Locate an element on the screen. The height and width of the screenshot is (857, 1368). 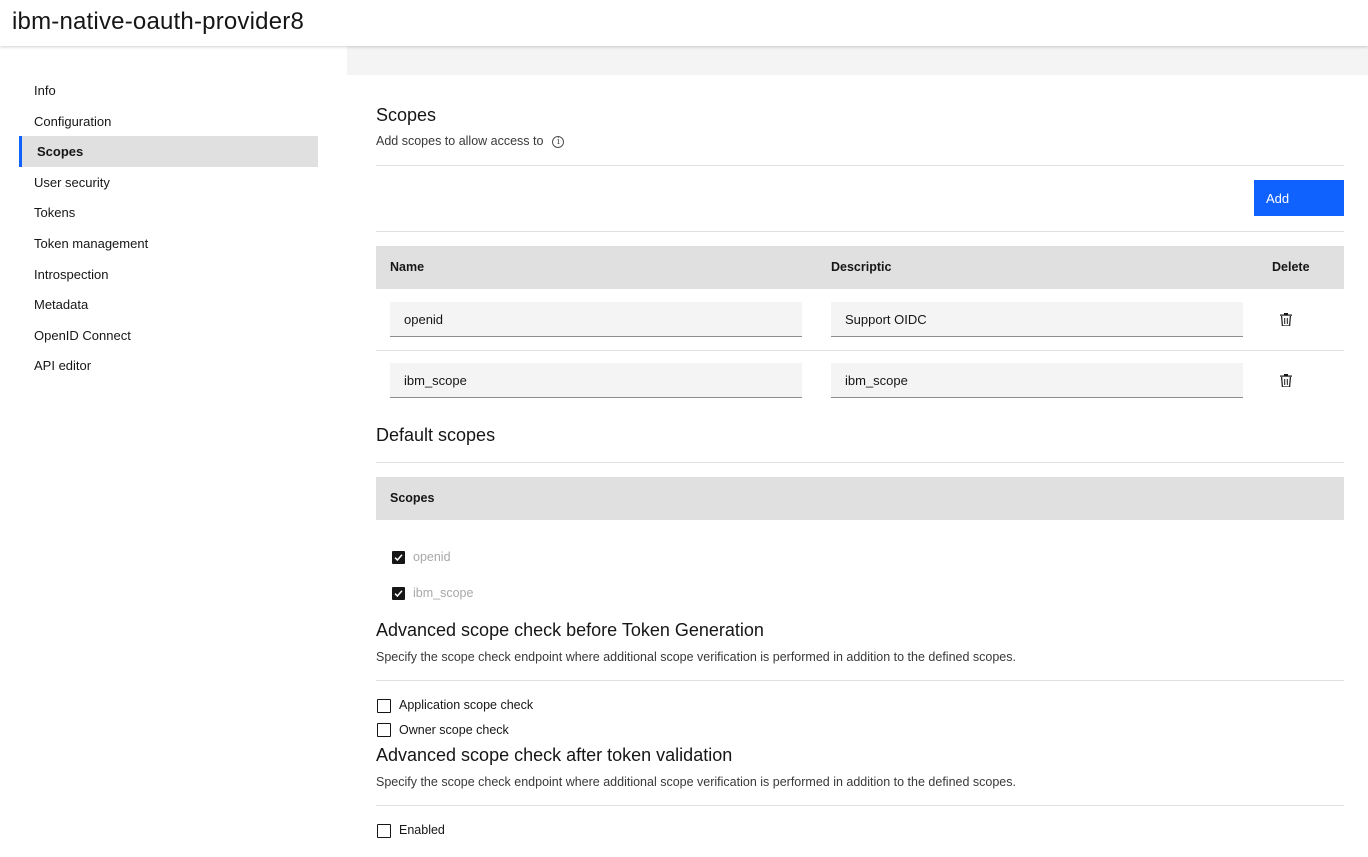
page-title: ibm-native-oauth-provider8 is located at coordinates (158, 21).